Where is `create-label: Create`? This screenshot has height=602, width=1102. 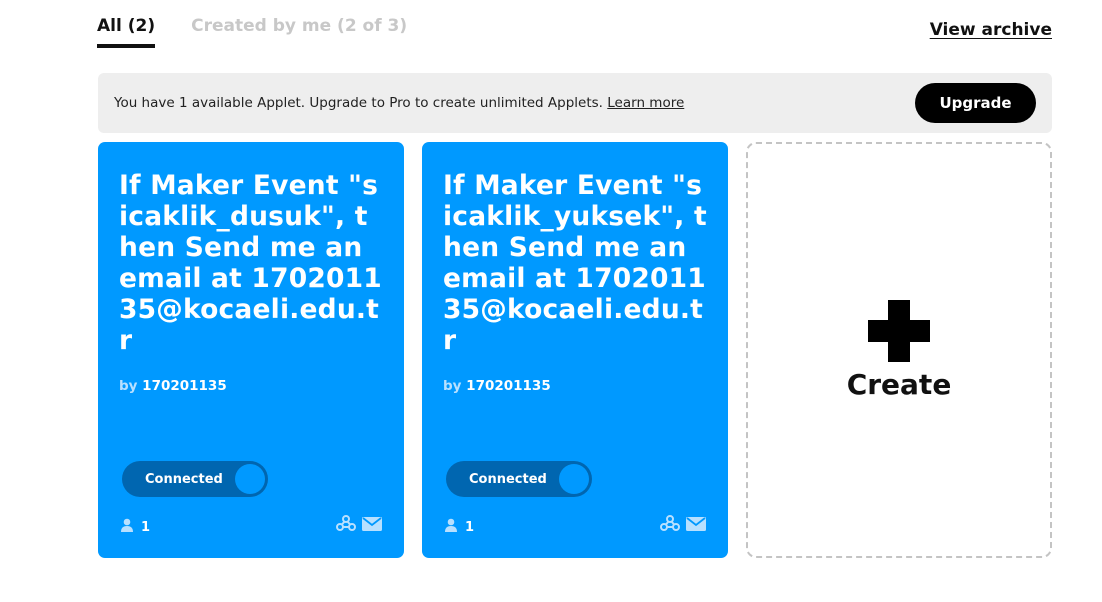 create-label: Create is located at coordinates (899, 384).